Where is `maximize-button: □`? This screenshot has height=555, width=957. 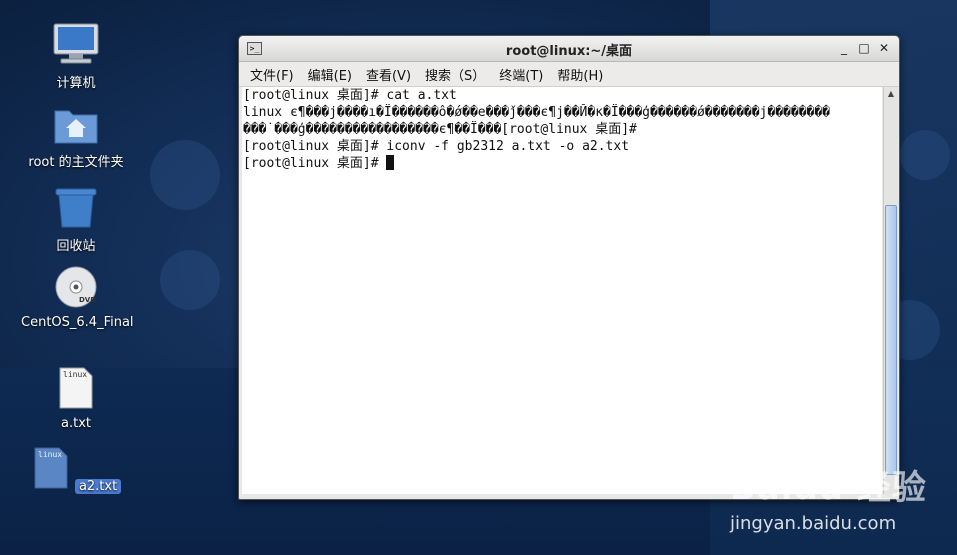 maximize-button: □ is located at coordinates (864, 48).